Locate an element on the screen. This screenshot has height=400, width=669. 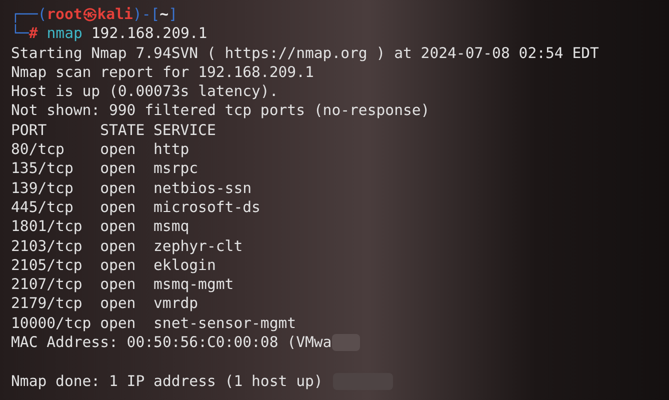
column-header: PORT is located at coordinates (29, 130).